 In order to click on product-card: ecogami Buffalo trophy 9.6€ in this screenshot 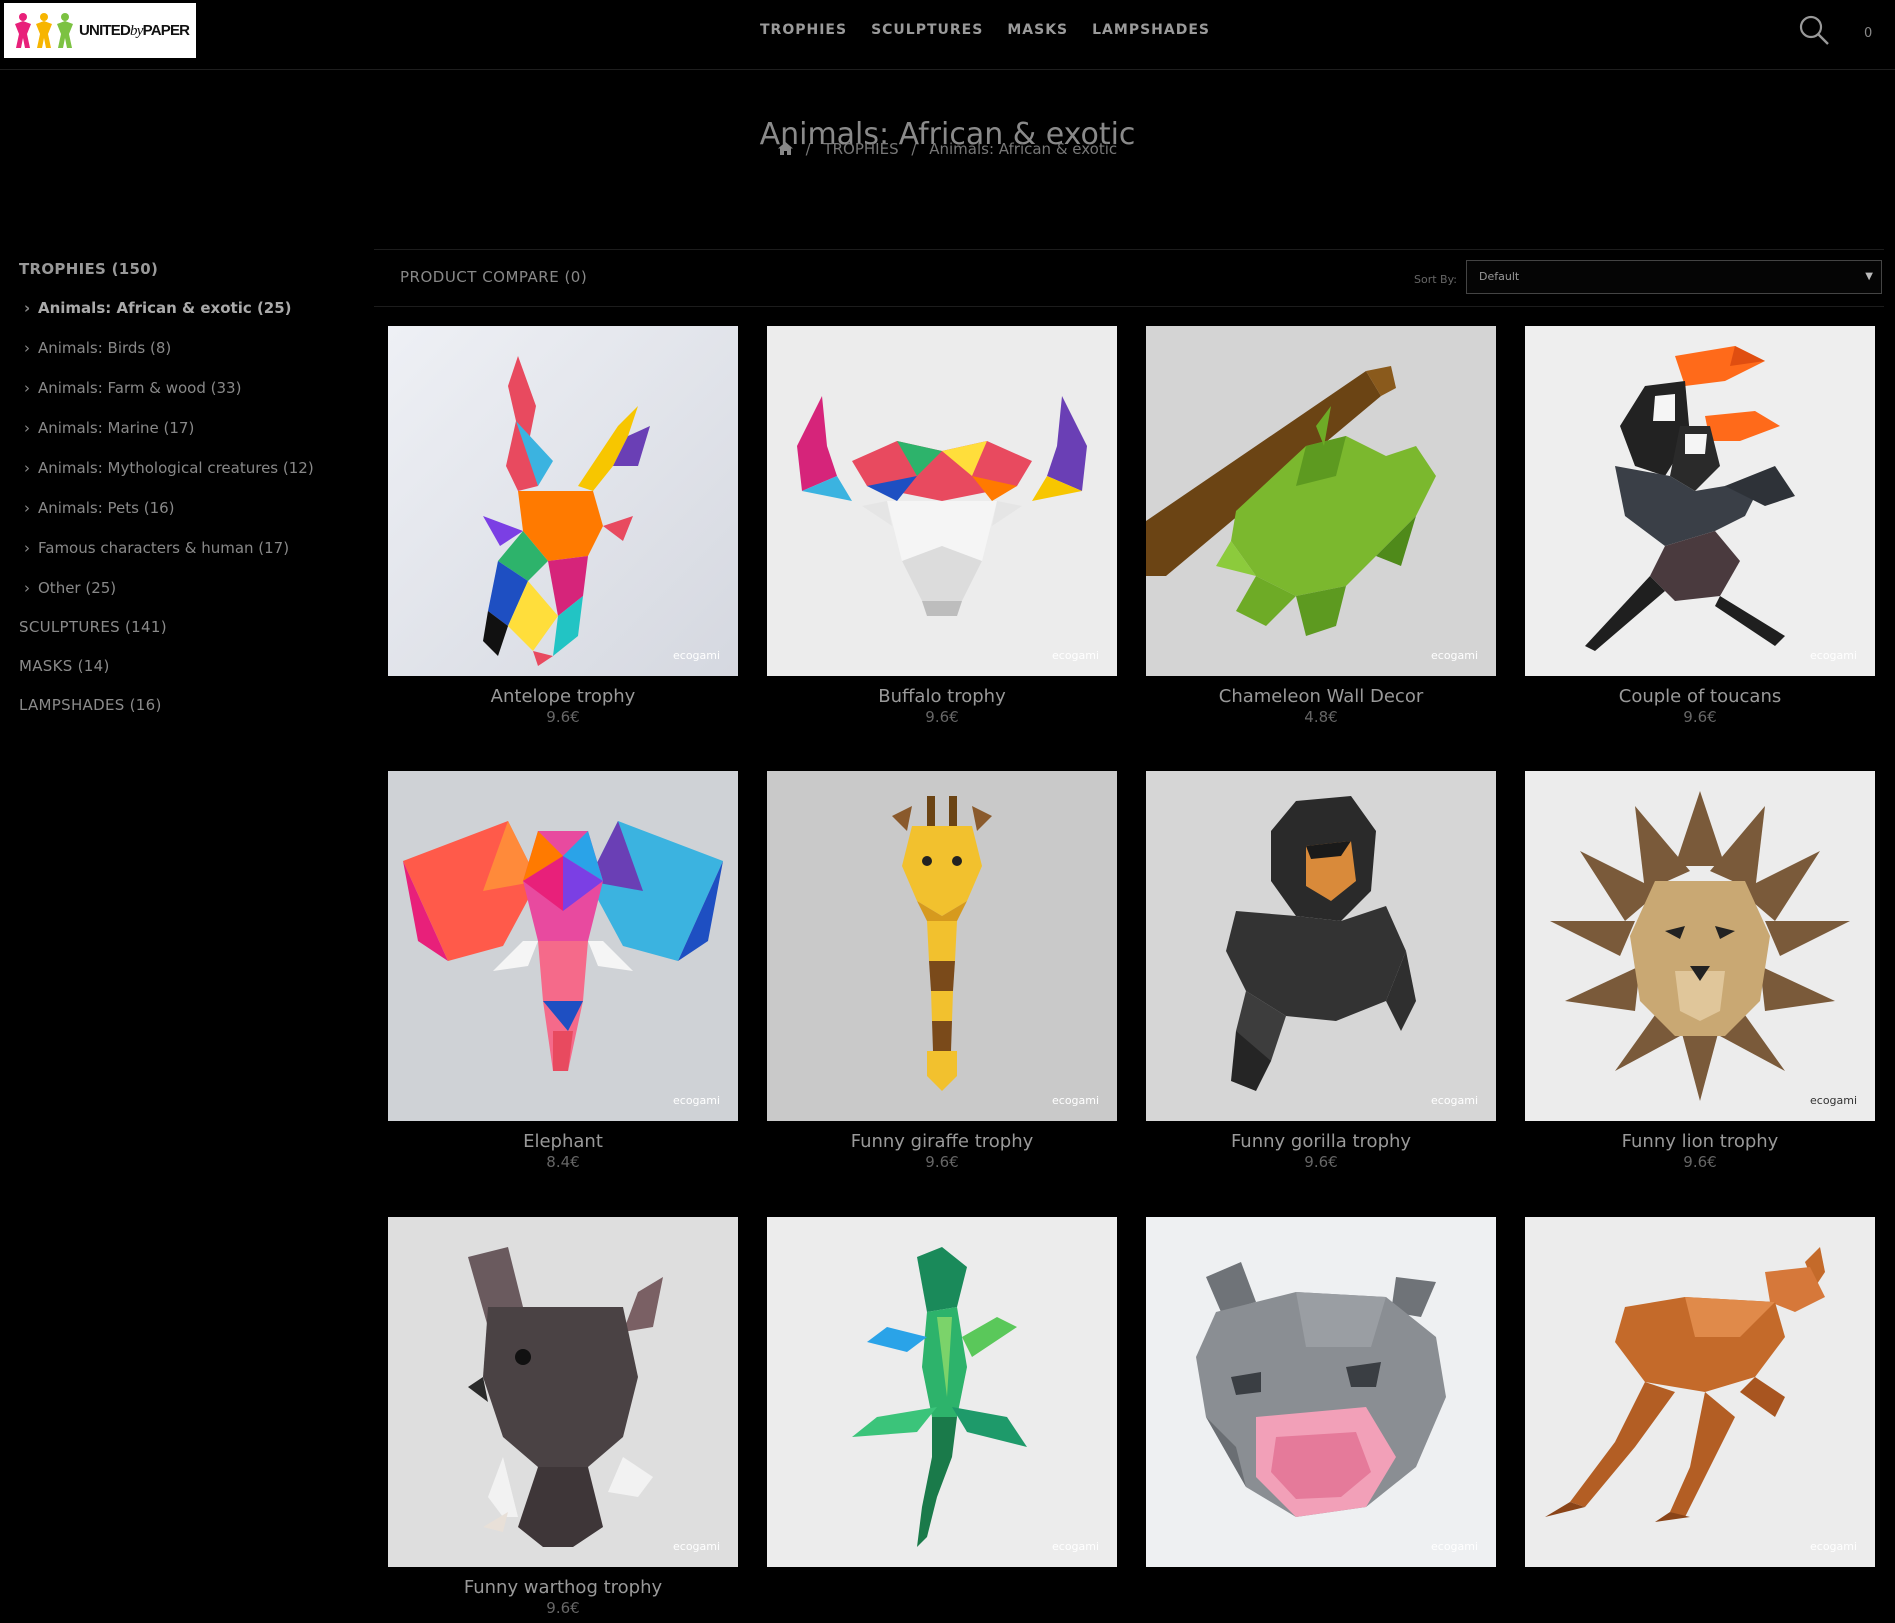, I will do `click(942, 526)`.